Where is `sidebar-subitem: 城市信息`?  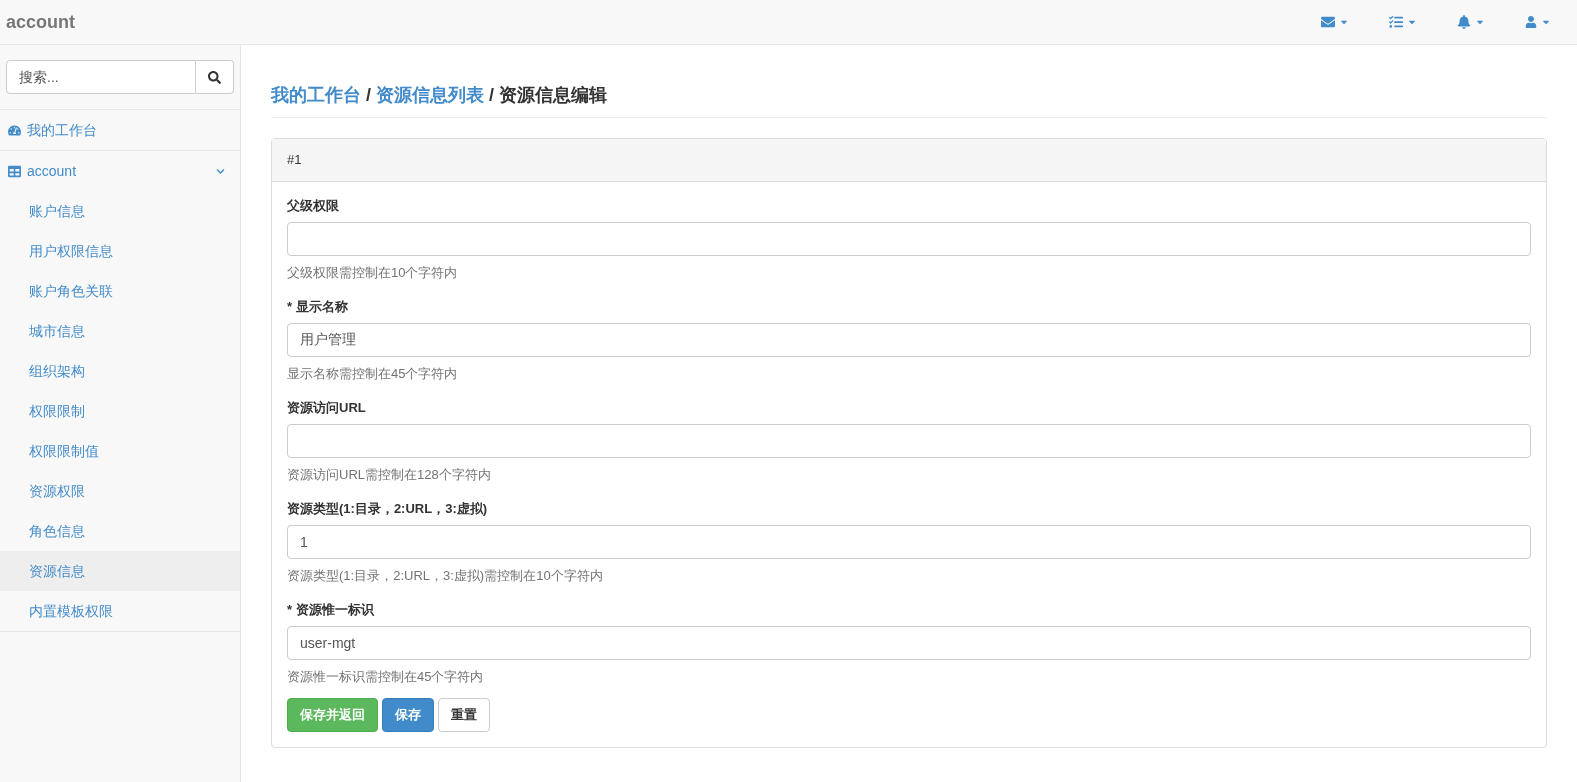 sidebar-subitem: 城市信息 is located at coordinates (120, 331).